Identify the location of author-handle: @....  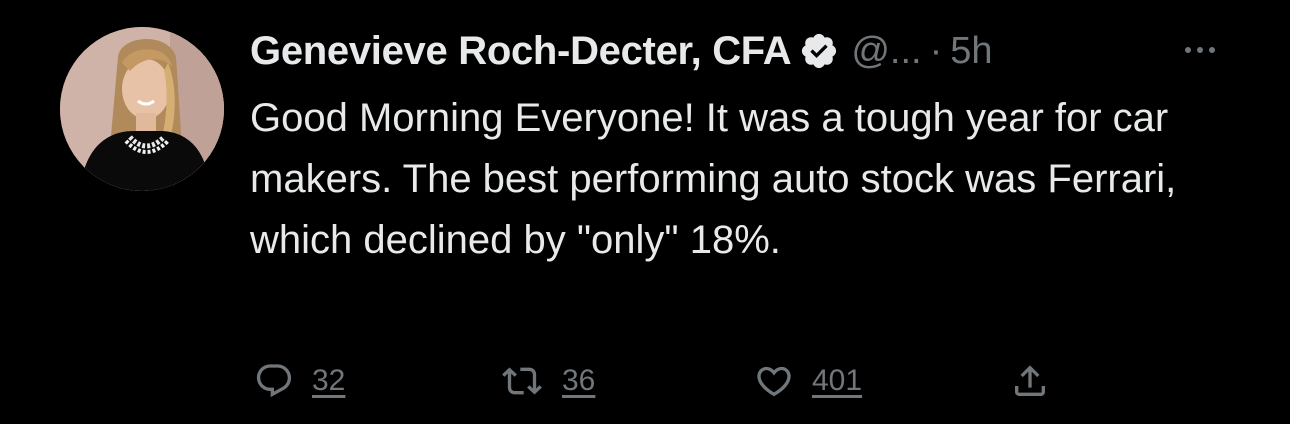
(886, 51).